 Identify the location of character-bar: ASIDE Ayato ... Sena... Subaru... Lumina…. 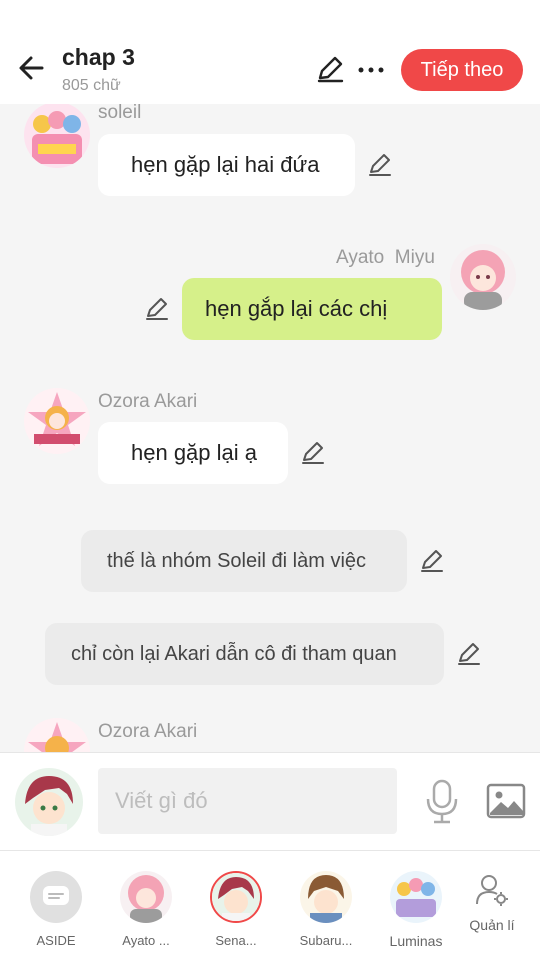
(270, 905).